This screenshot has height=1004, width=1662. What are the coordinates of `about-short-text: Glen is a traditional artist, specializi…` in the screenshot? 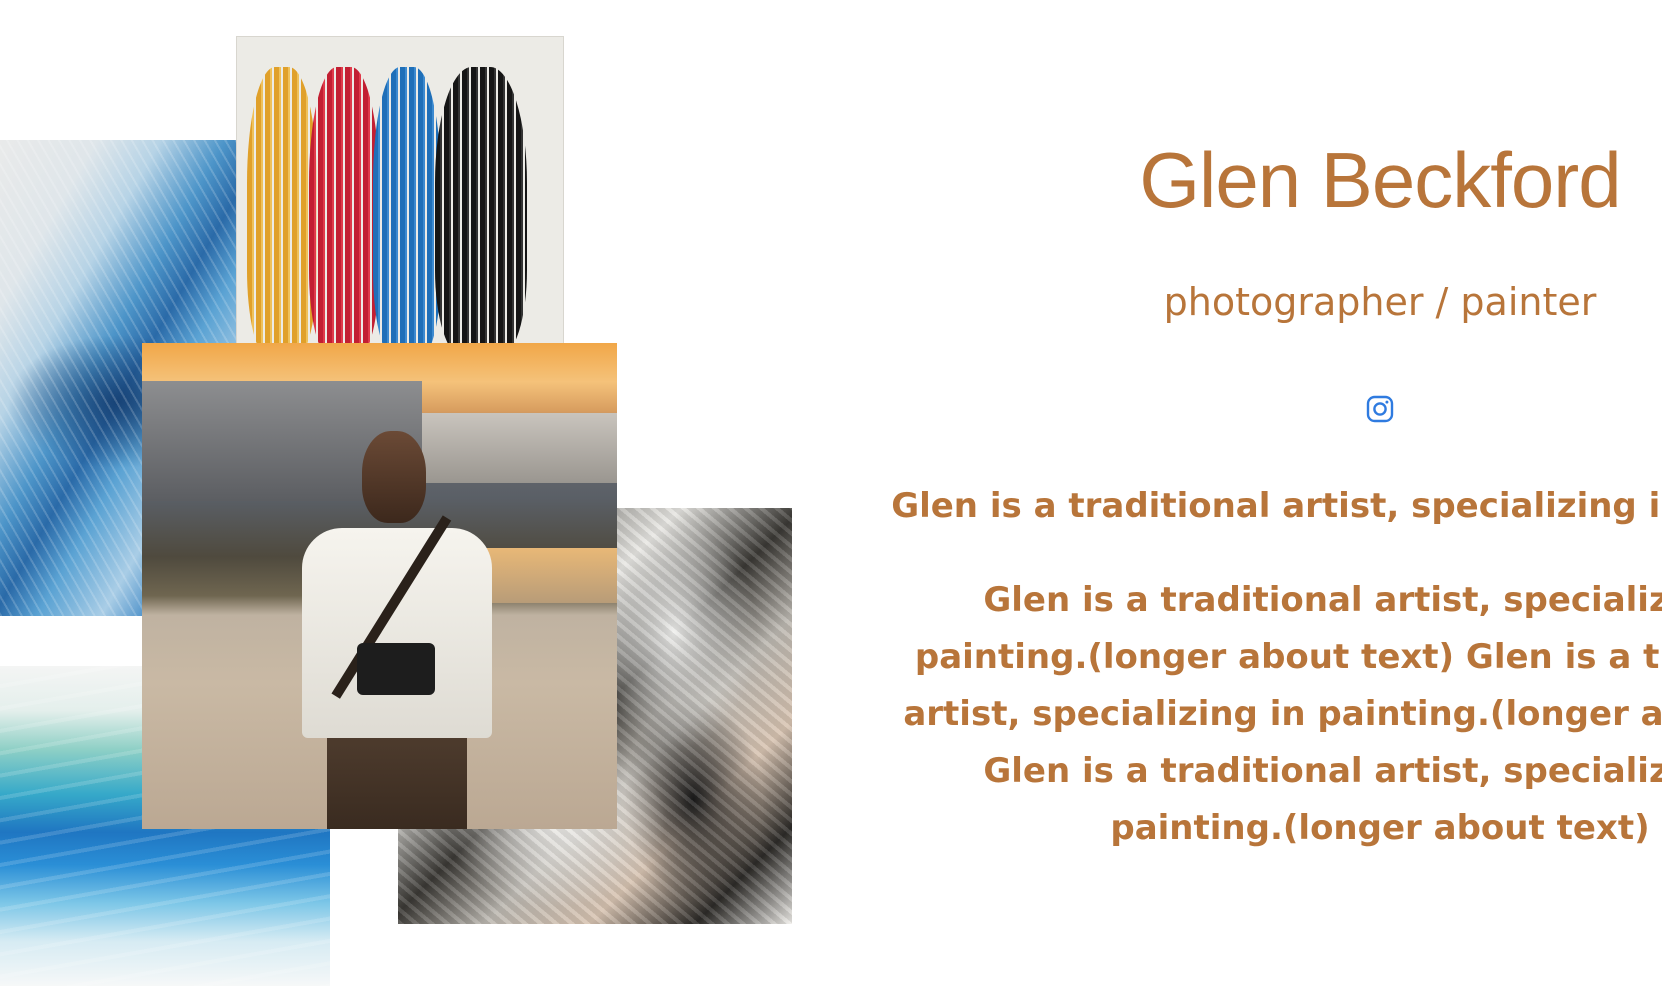 It's located at (1276, 506).